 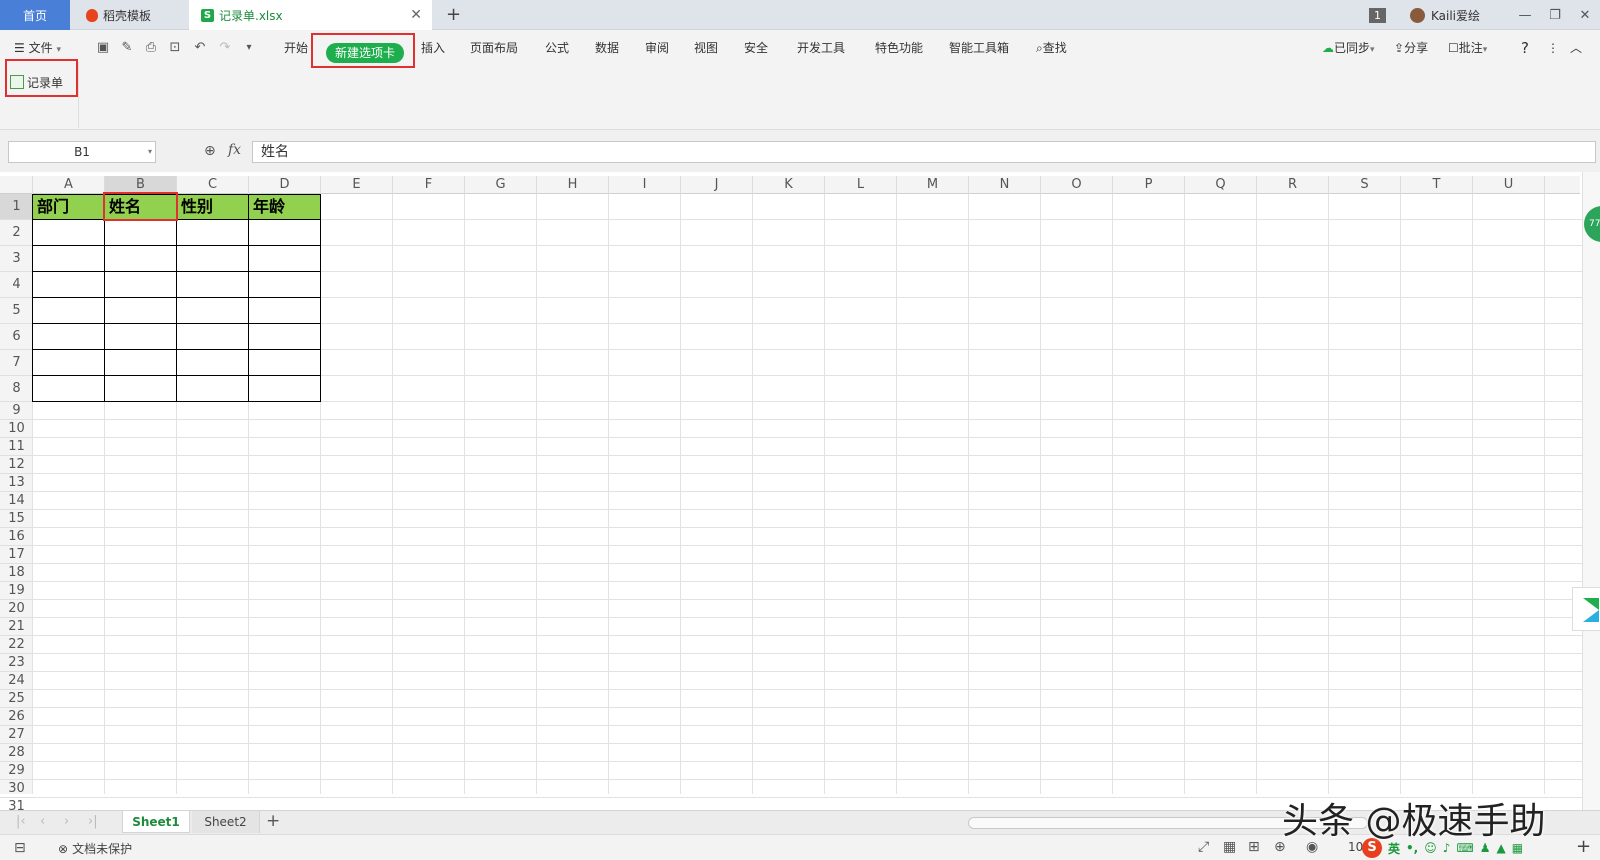 What do you see at coordinates (1293, 185) in the screenshot?
I see `column-header-r: R` at bounding box center [1293, 185].